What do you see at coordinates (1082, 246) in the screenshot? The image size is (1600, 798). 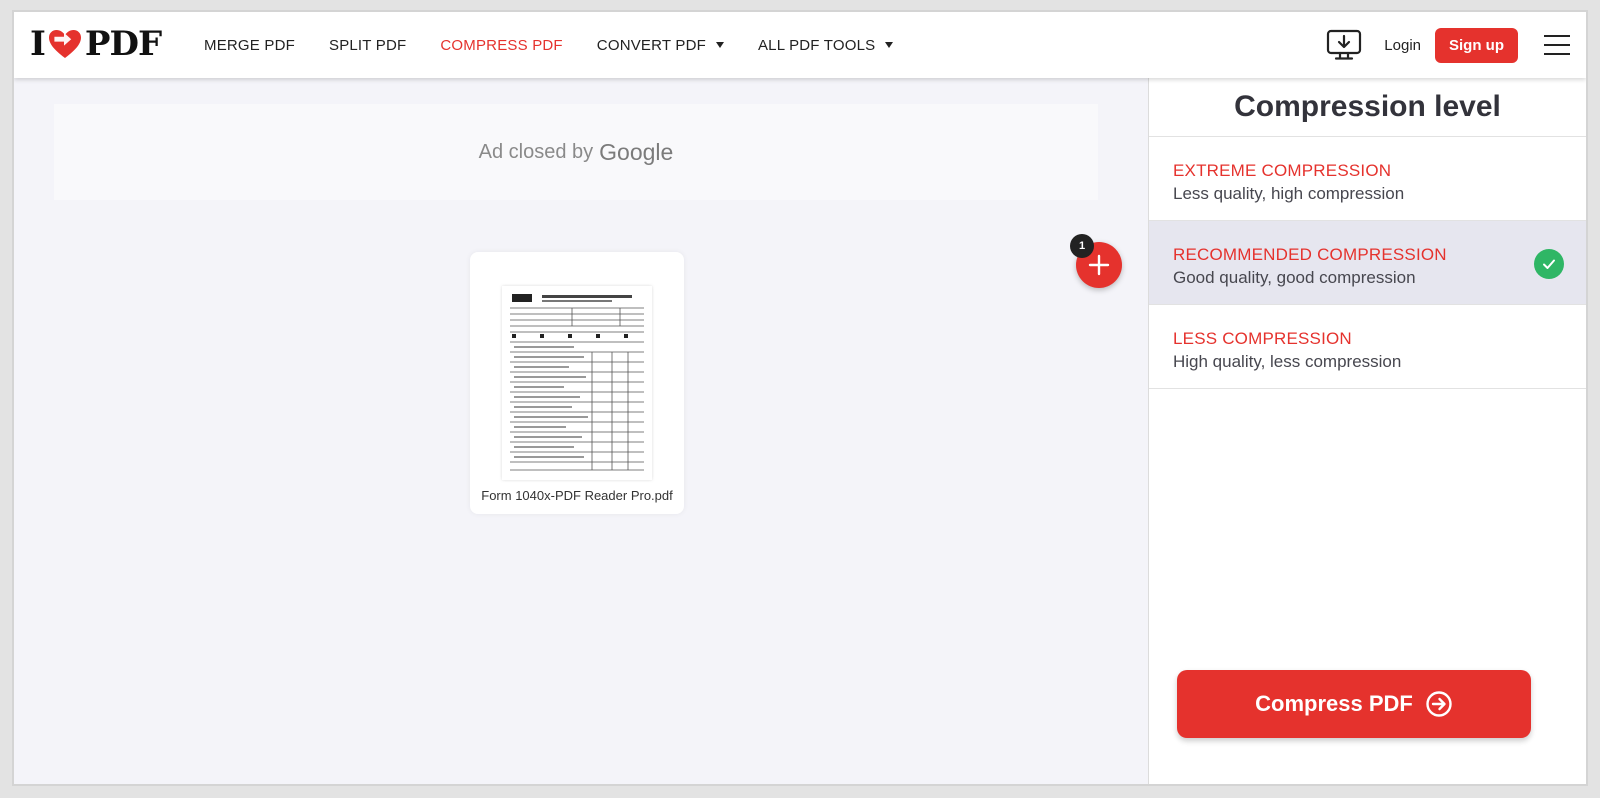 I see `file-count-badge: 1` at bounding box center [1082, 246].